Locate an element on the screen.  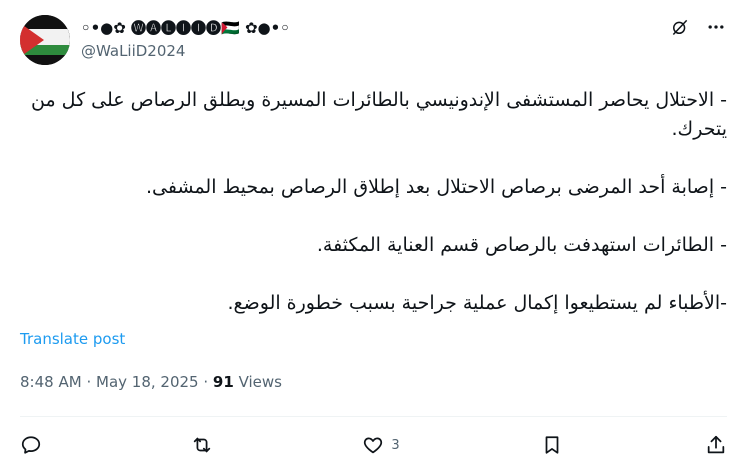
share-icon is located at coordinates (716, 444).